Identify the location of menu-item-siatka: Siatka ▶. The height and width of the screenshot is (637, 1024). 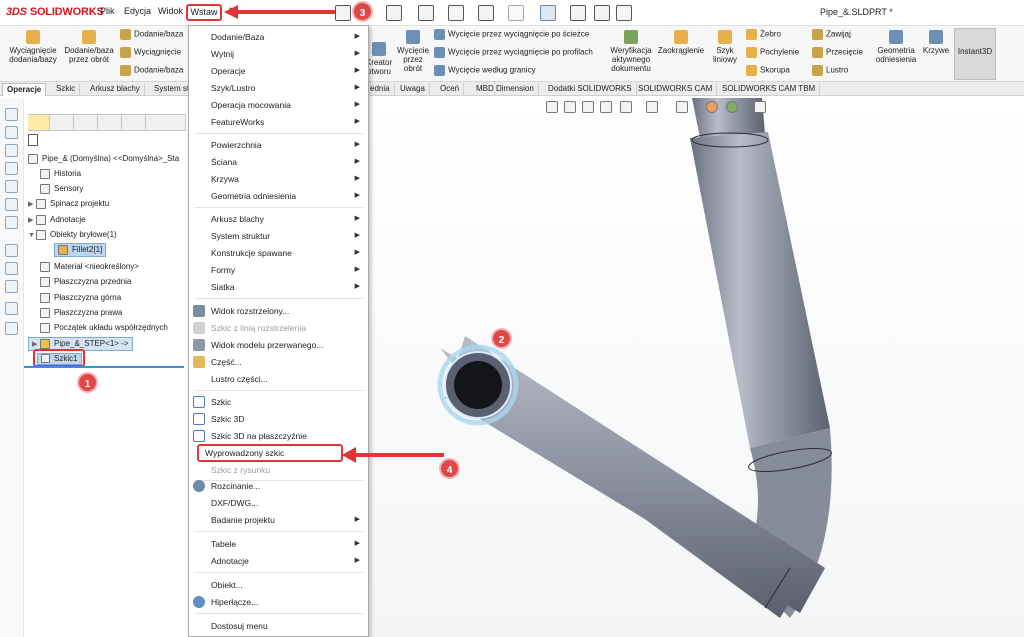
(278, 287).